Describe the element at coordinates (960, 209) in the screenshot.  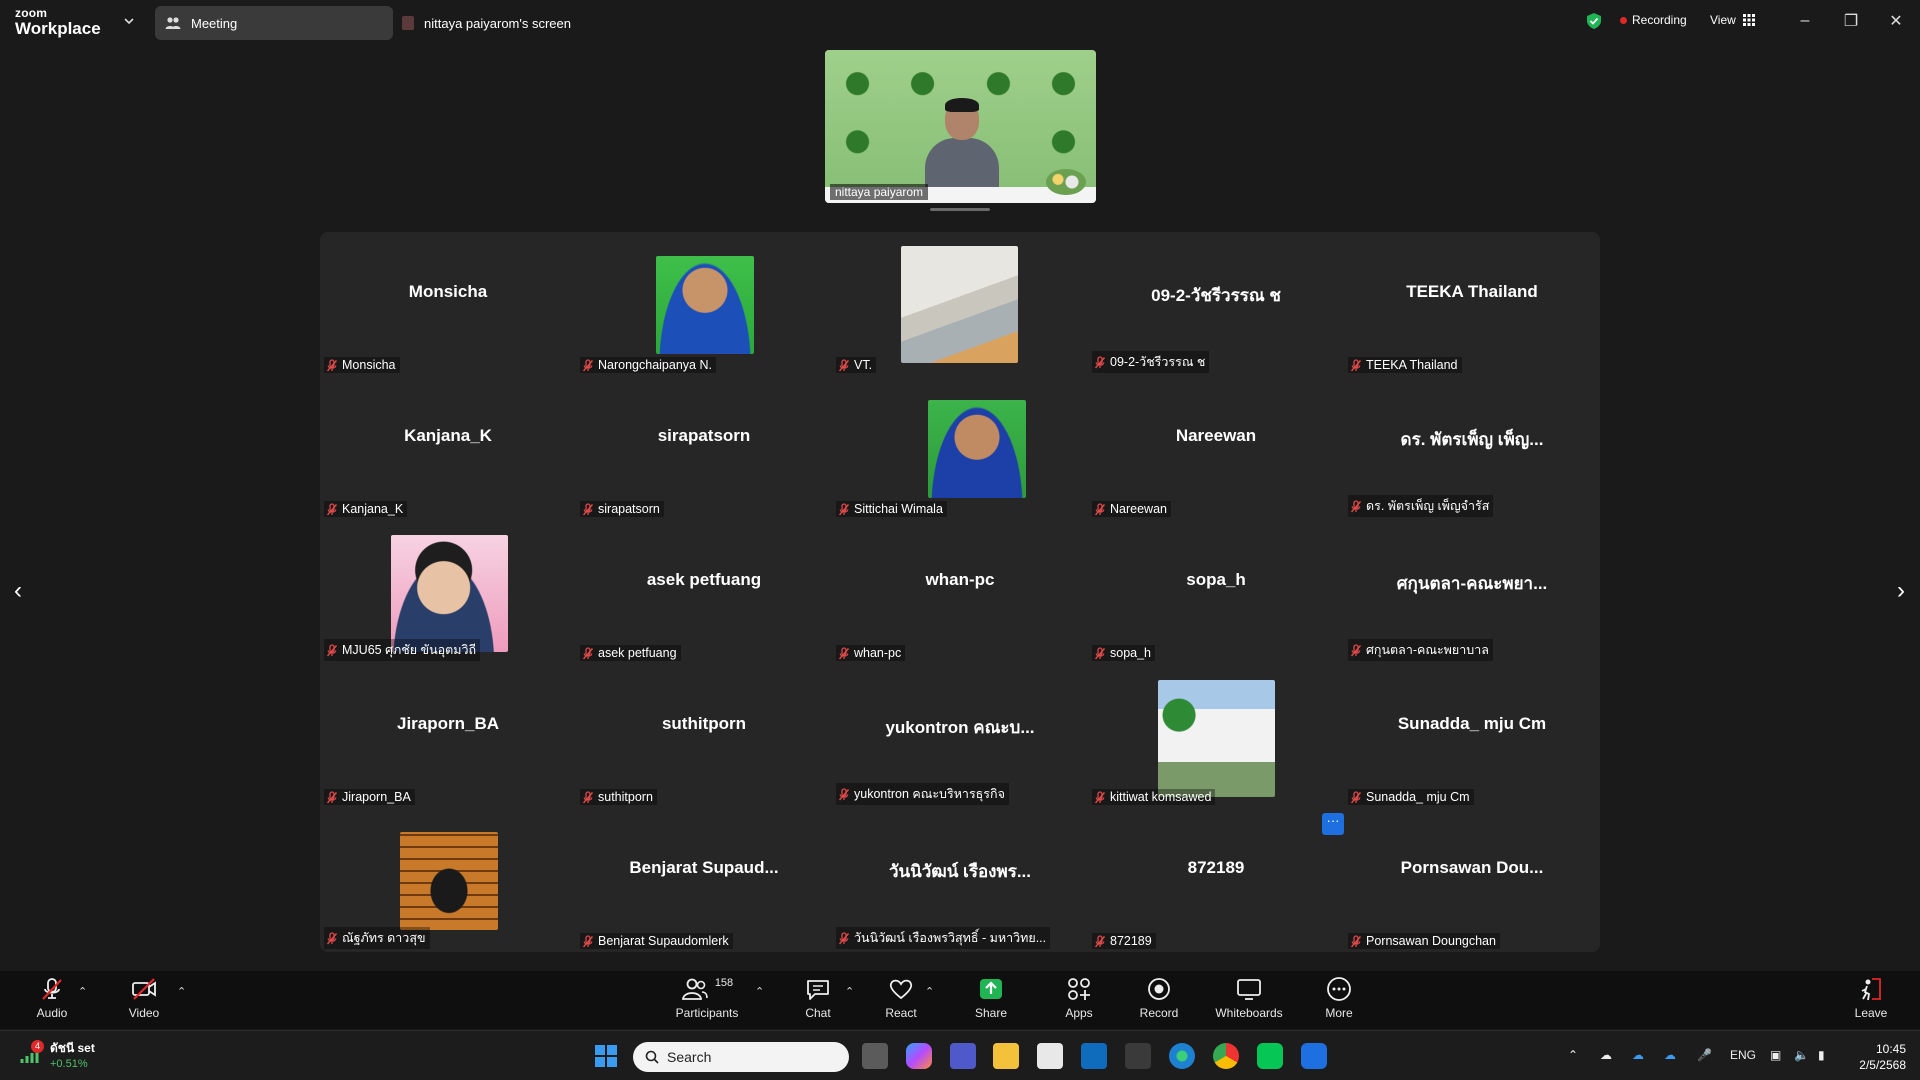
I see `speaker-resize-handle` at that location.